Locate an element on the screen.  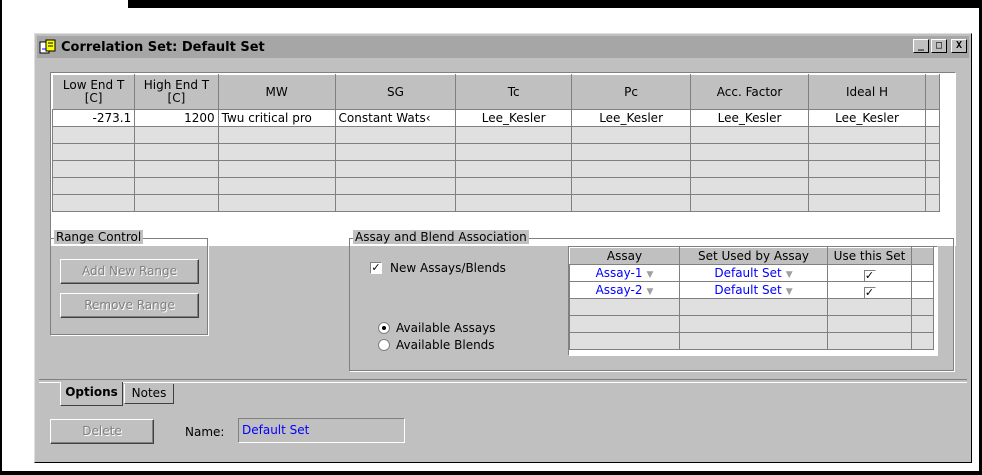
column-header-set-used: Set Used by Assay is located at coordinates (753, 256).